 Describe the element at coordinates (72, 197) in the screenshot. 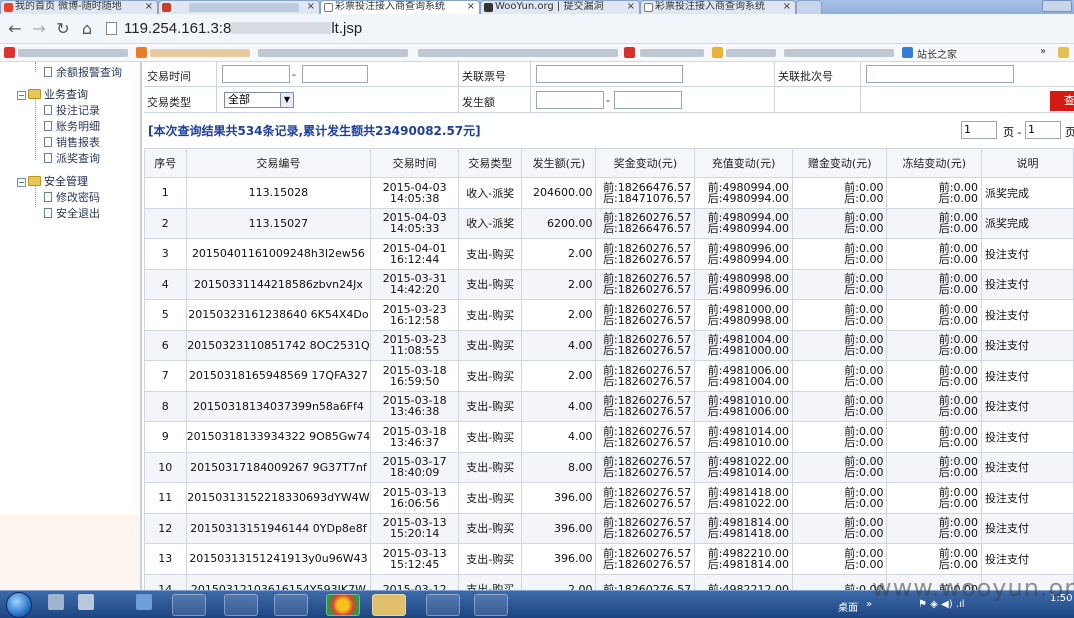

I see `sidebar-item-change-password: 修改密码` at that location.